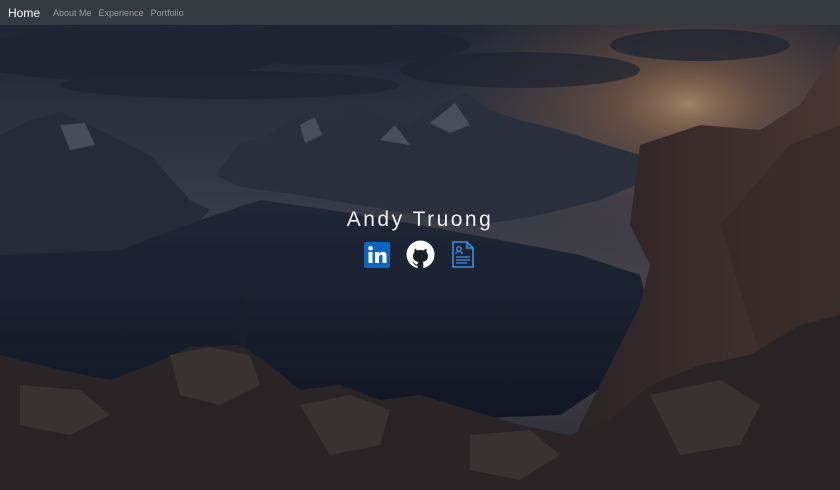 This screenshot has width=840, height=490. Describe the element at coordinates (420, 219) in the screenshot. I see `hero-name: Andy Truong` at that location.